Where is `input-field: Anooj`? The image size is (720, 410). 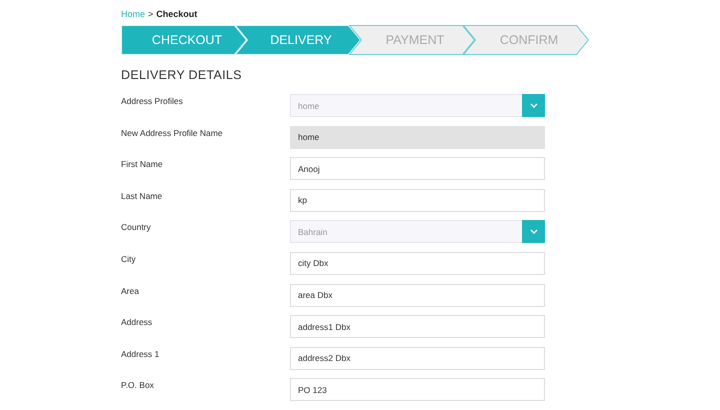
input-field: Anooj is located at coordinates (417, 168).